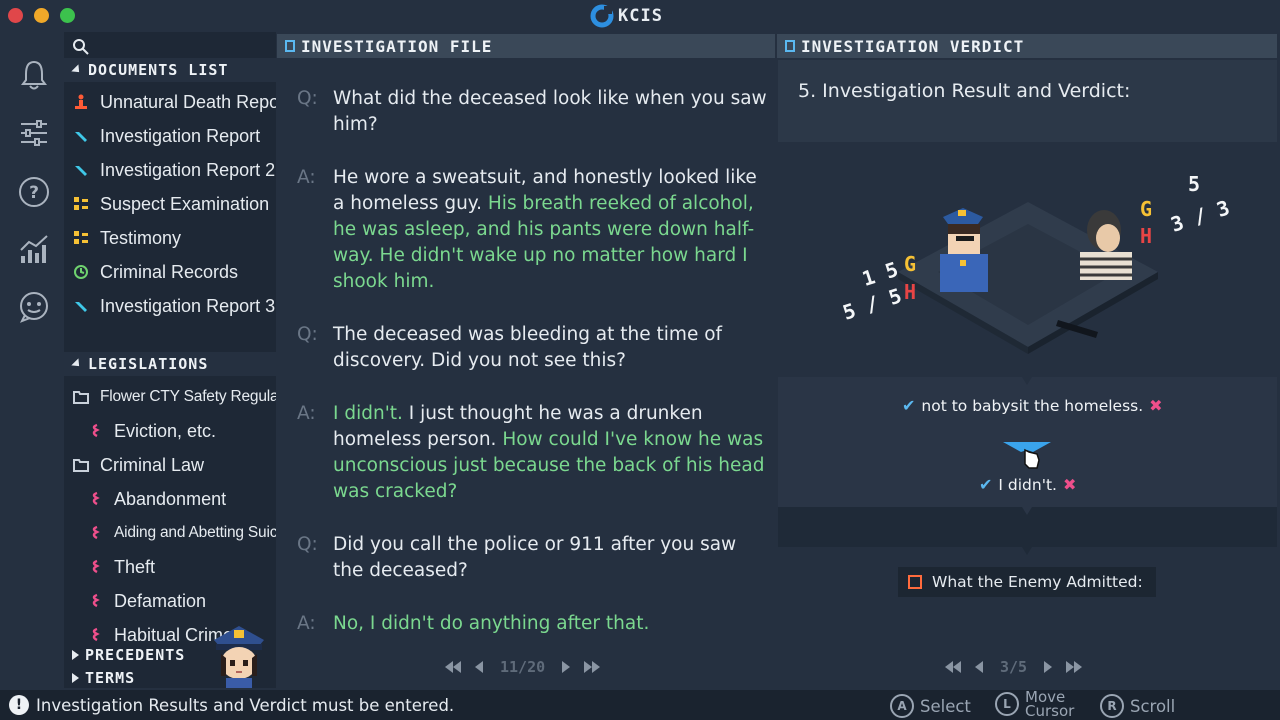  I want to click on close-window-button, so click(15, 15).